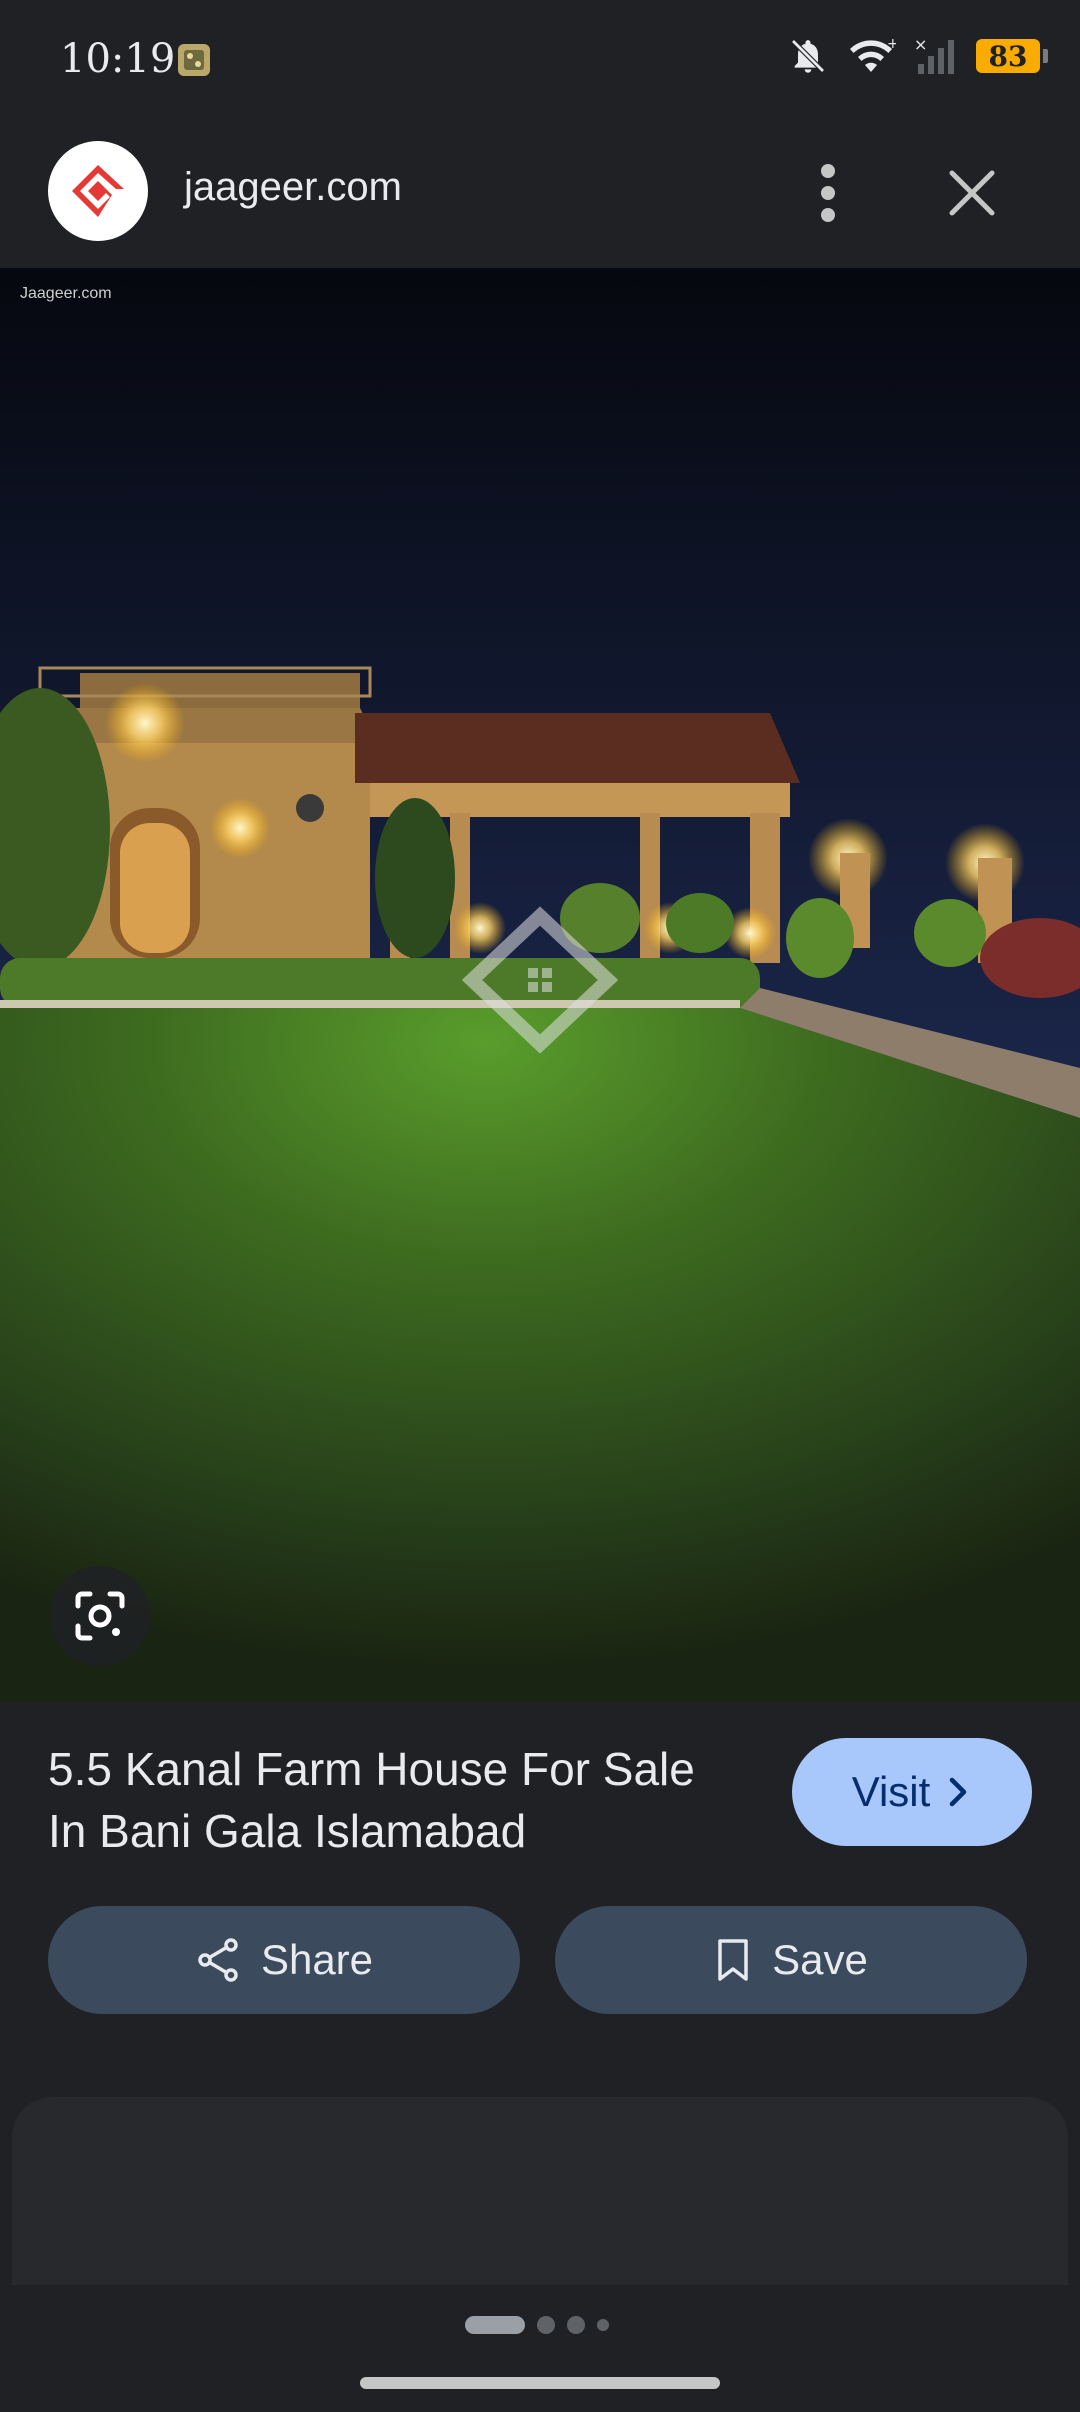 The image size is (1080, 2412). What do you see at coordinates (317, 1959) in the screenshot?
I see `share-button-label: Share` at bounding box center [317, 1959].